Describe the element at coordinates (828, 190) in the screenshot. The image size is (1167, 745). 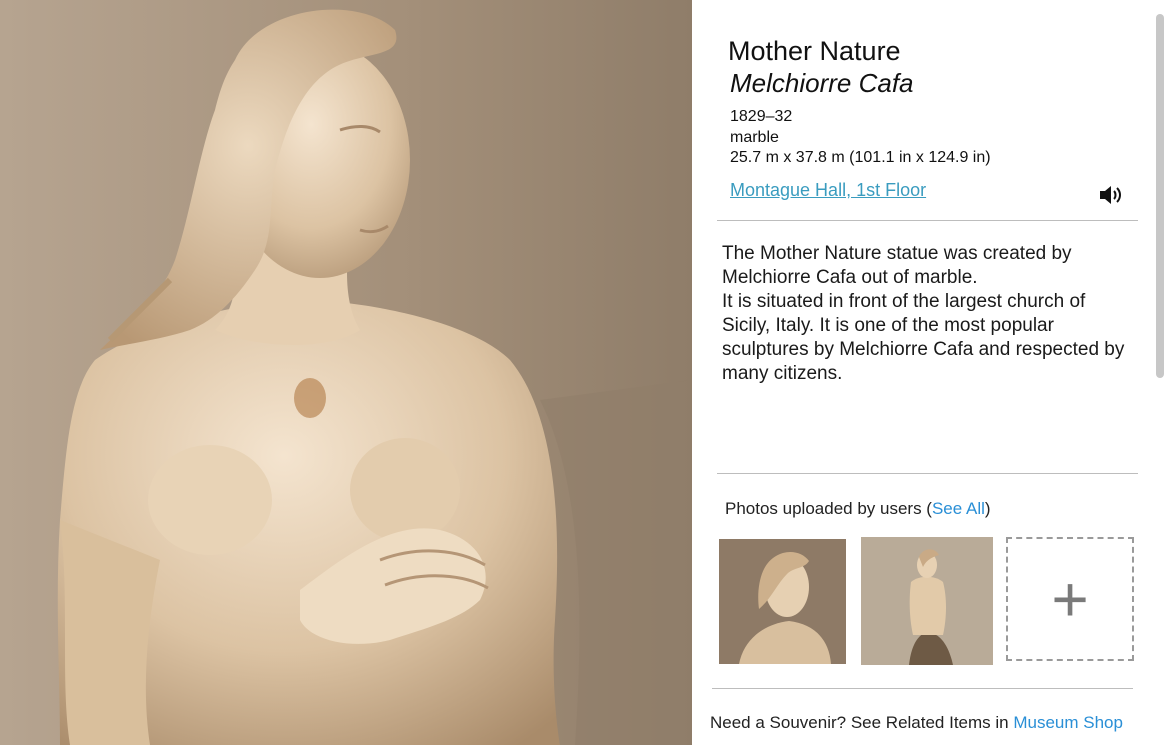
I see `location-link: Montague Hall, 1st Floor` at that location.